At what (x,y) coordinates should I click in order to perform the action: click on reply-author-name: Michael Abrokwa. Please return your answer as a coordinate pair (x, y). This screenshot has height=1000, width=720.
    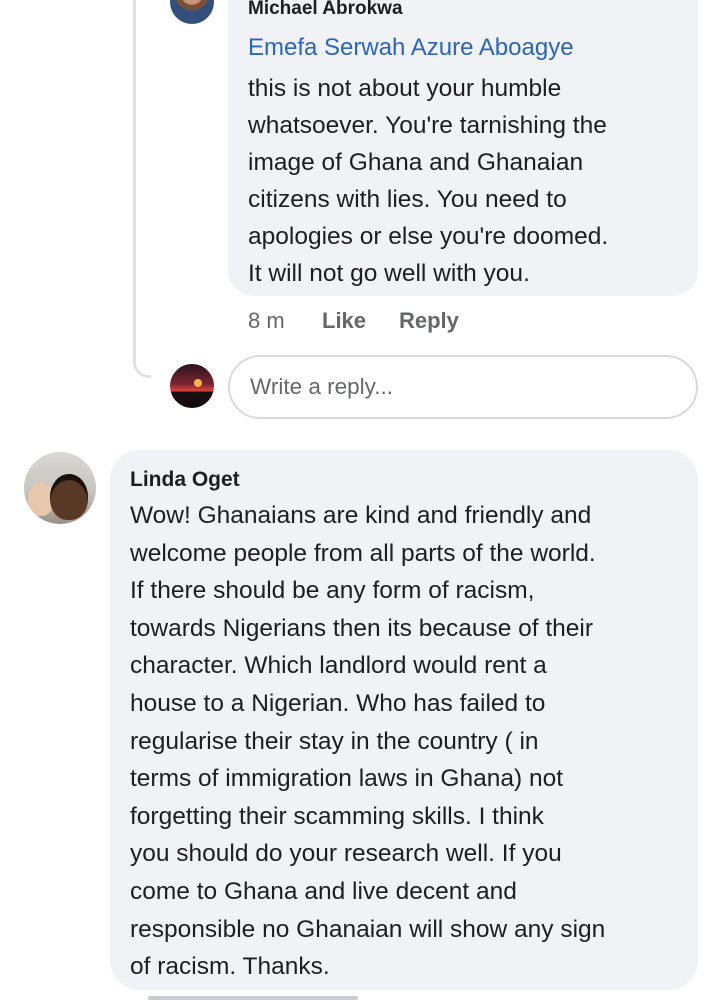
    Looking at the image, I should click on (325, 10).